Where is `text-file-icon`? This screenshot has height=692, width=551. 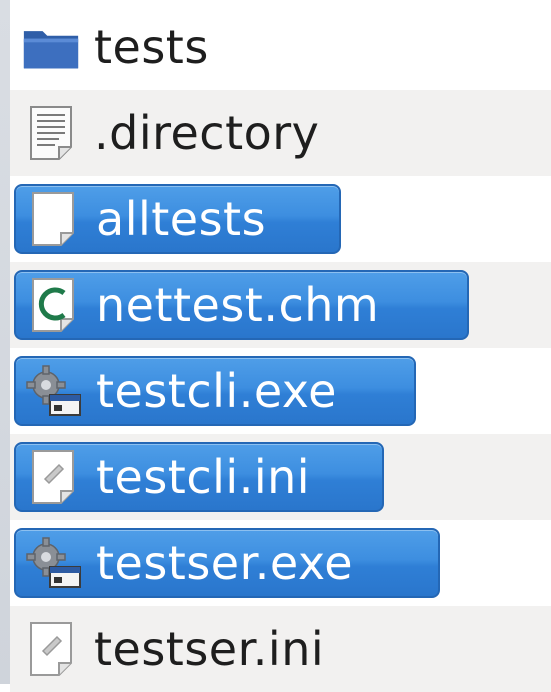
text-file-icon is located at coordinates (51, 133).